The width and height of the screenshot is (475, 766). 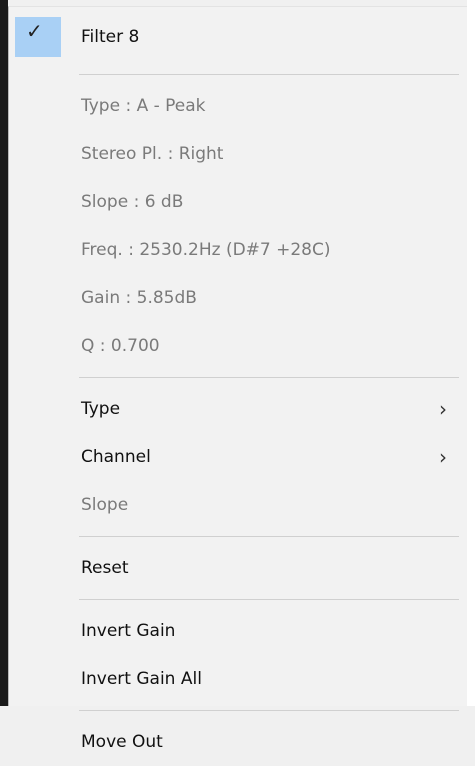 What do you see at coordinates (34, 31) in the screenshot?
I see `checkmark-icon: ✓` at bounding box center [34, 31].